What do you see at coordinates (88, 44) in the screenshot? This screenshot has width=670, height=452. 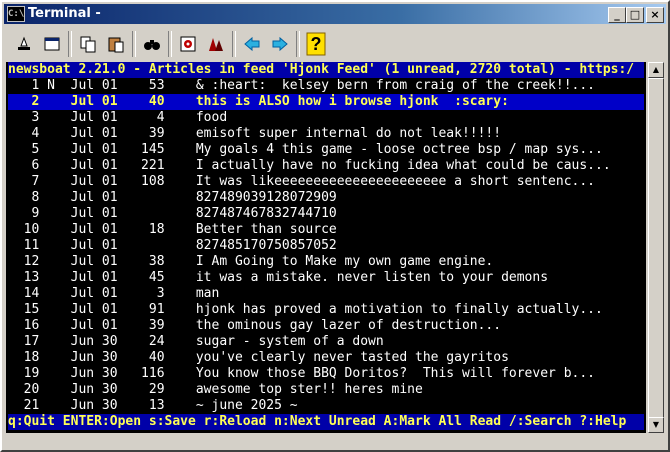 I see `copy-icon` at bounding box center [88, 44].